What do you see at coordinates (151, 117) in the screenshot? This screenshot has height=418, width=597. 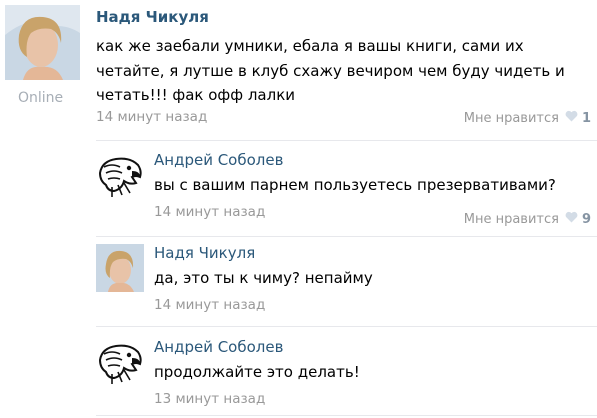 I see `post-timestamp: 14 минут назад` at bounding box center [151, 117].